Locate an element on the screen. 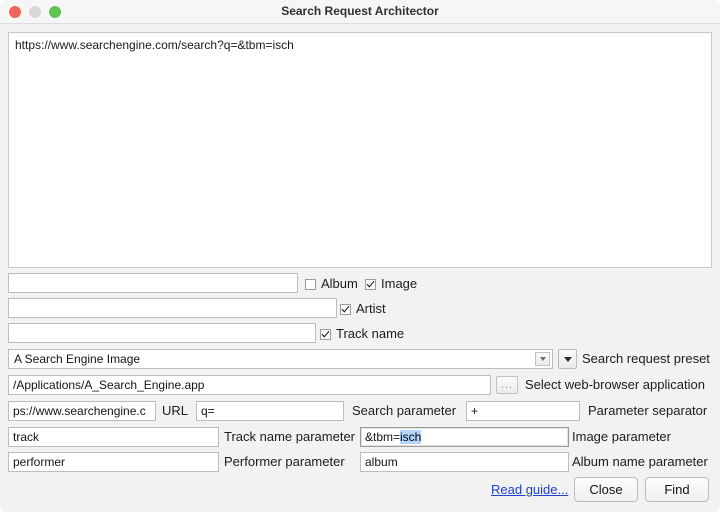  album-name-parameter-label: Album name parameter is located at coordinates (640, 461).